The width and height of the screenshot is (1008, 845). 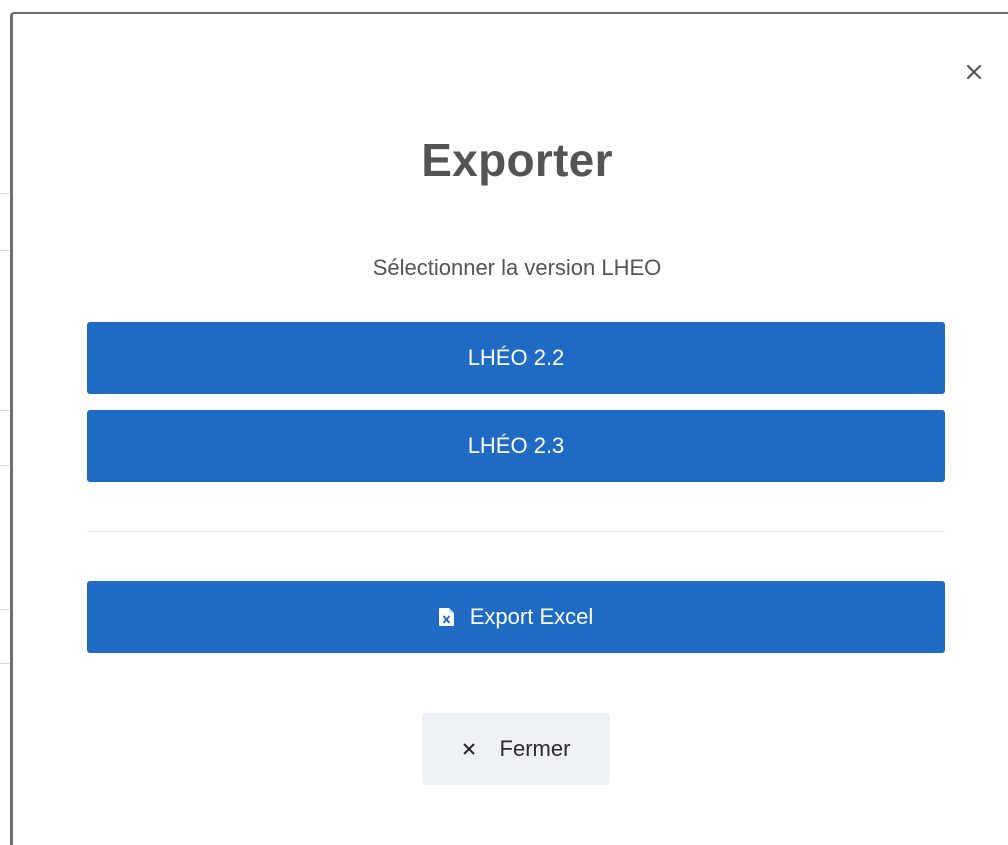 I want to click on lheo-2-2-label: LHÉO 2.2, so click(x=516, y=357).